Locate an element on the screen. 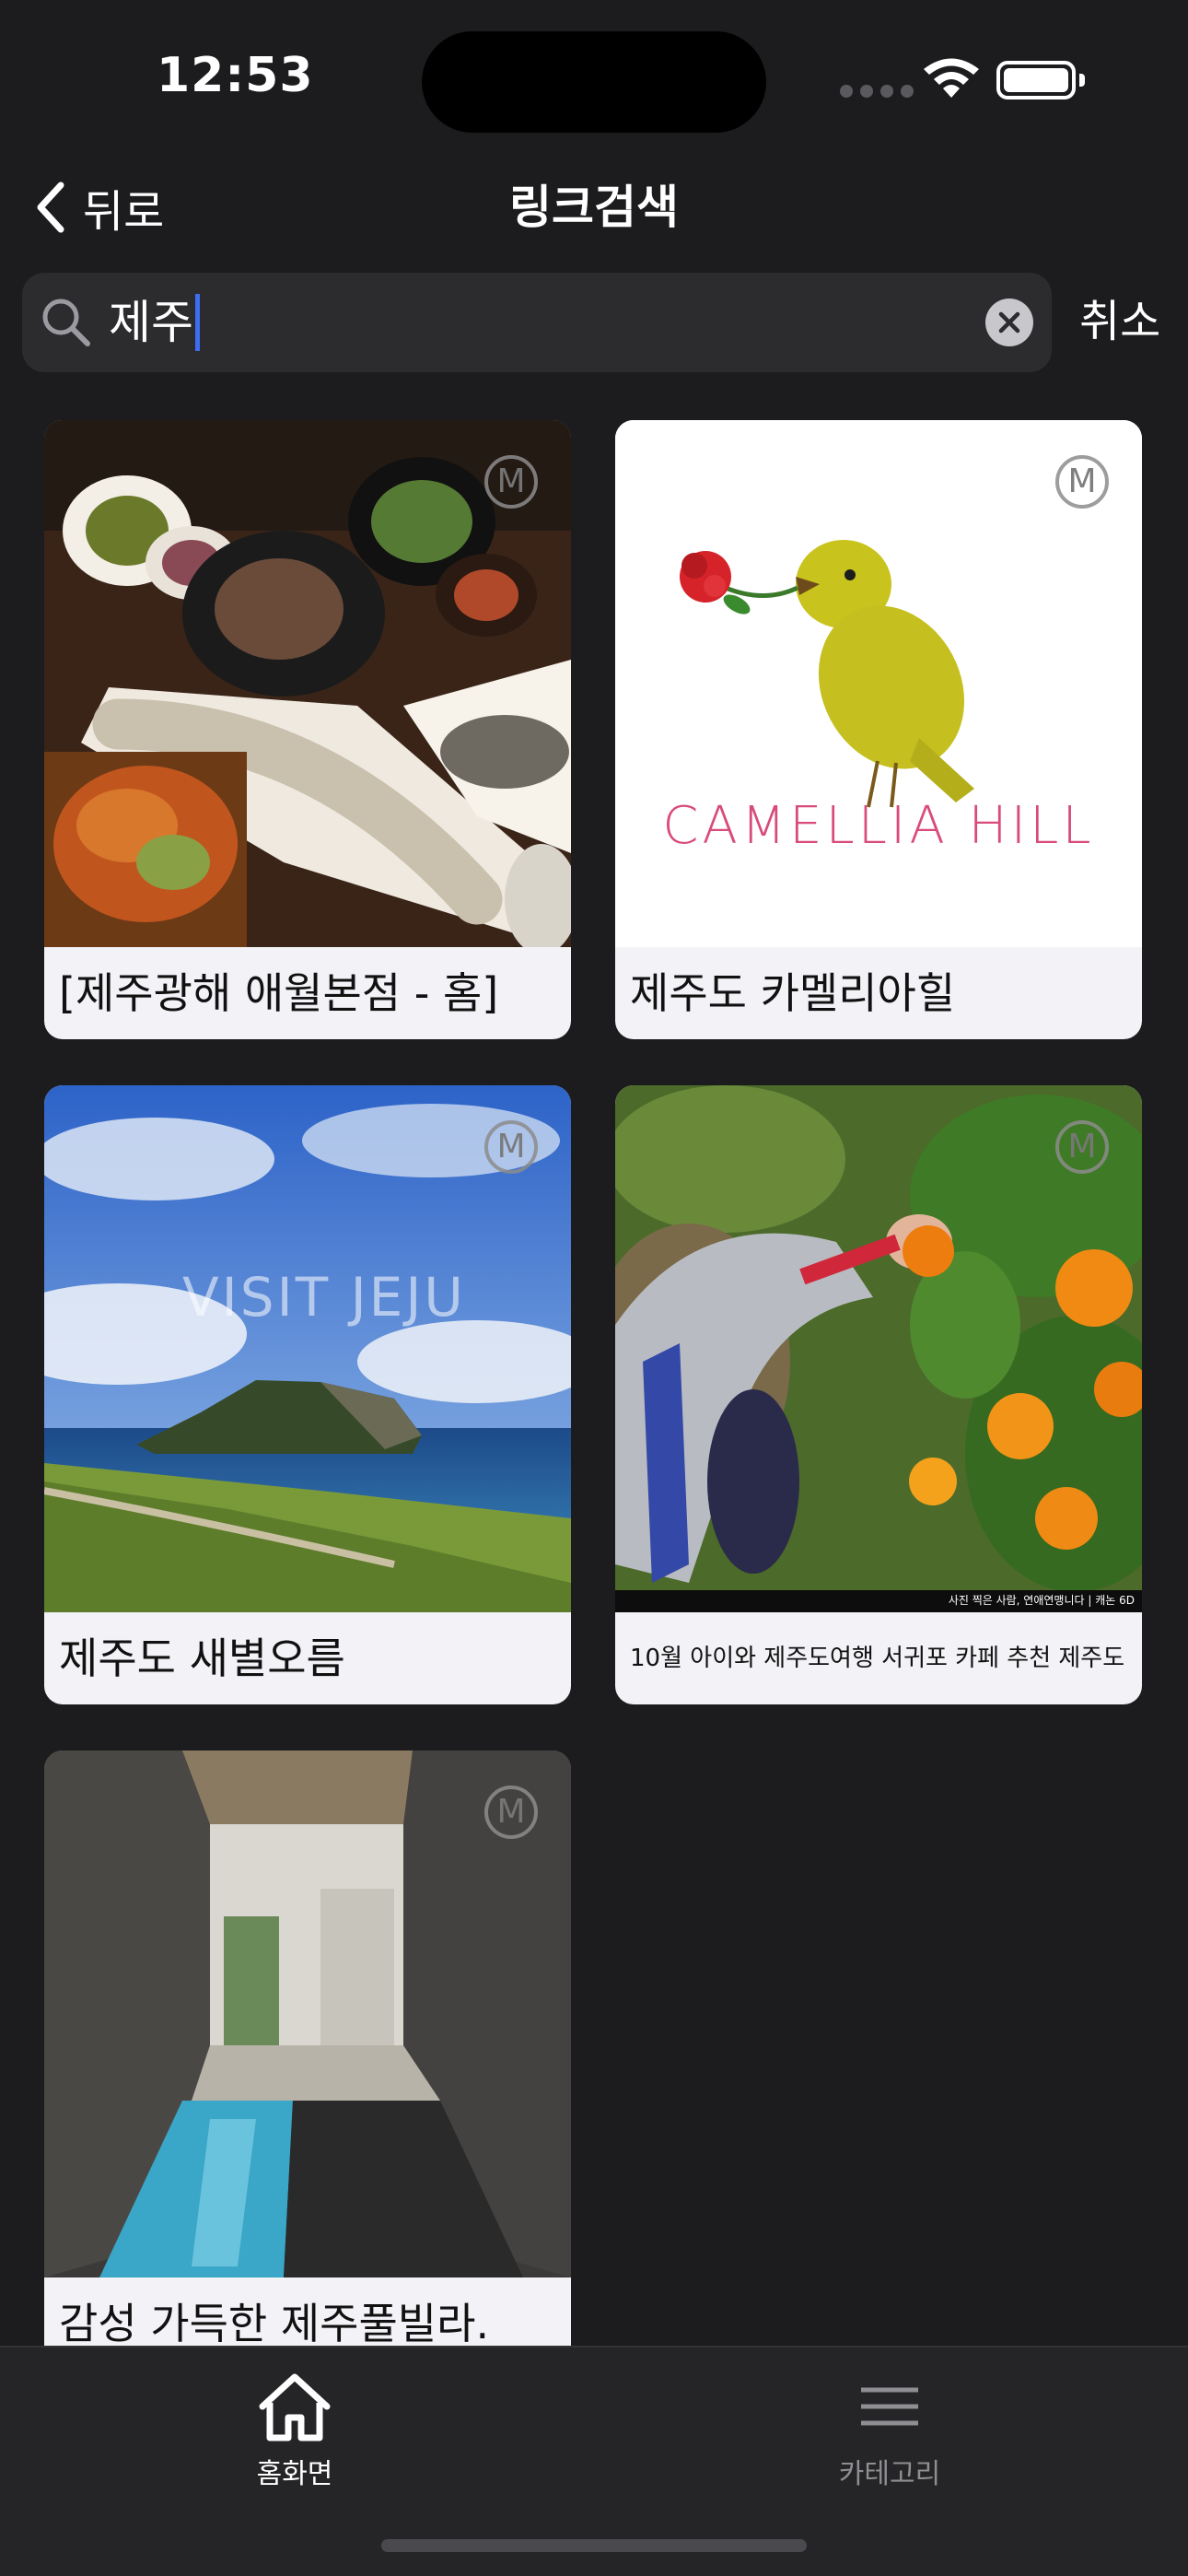  home-icon is located at coordinates (295, 2407).